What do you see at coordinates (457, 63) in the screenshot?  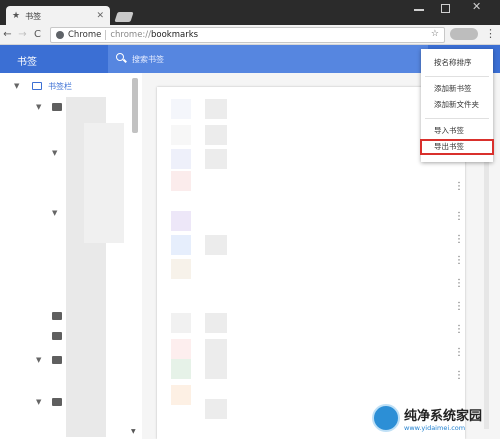 I see `menu-item-sort-by-name: 按名称排序` at bounding box center [457, 63].